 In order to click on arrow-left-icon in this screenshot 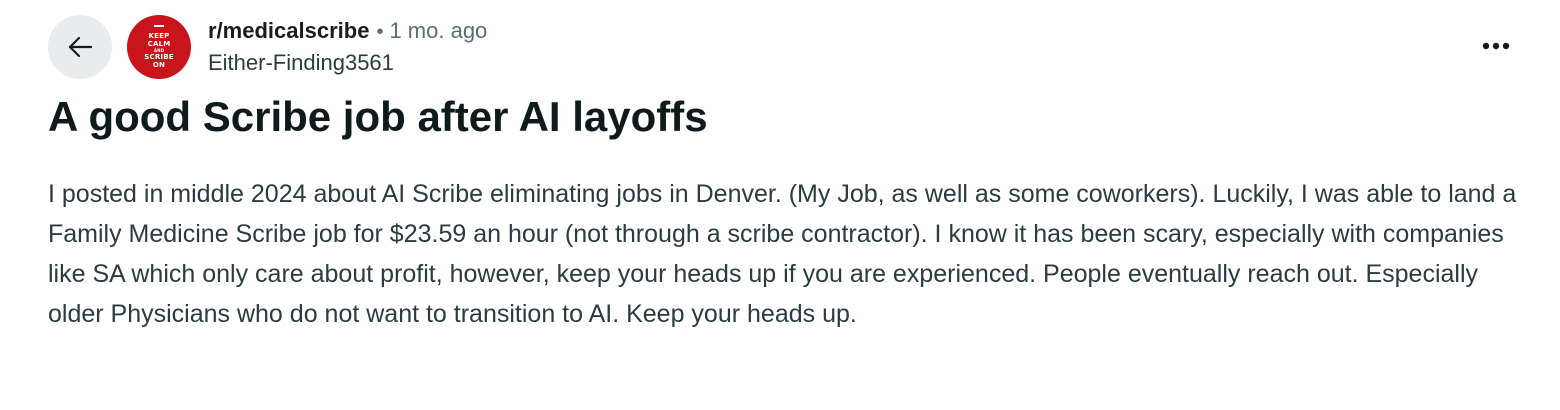, I will do `click(80, 47)`.